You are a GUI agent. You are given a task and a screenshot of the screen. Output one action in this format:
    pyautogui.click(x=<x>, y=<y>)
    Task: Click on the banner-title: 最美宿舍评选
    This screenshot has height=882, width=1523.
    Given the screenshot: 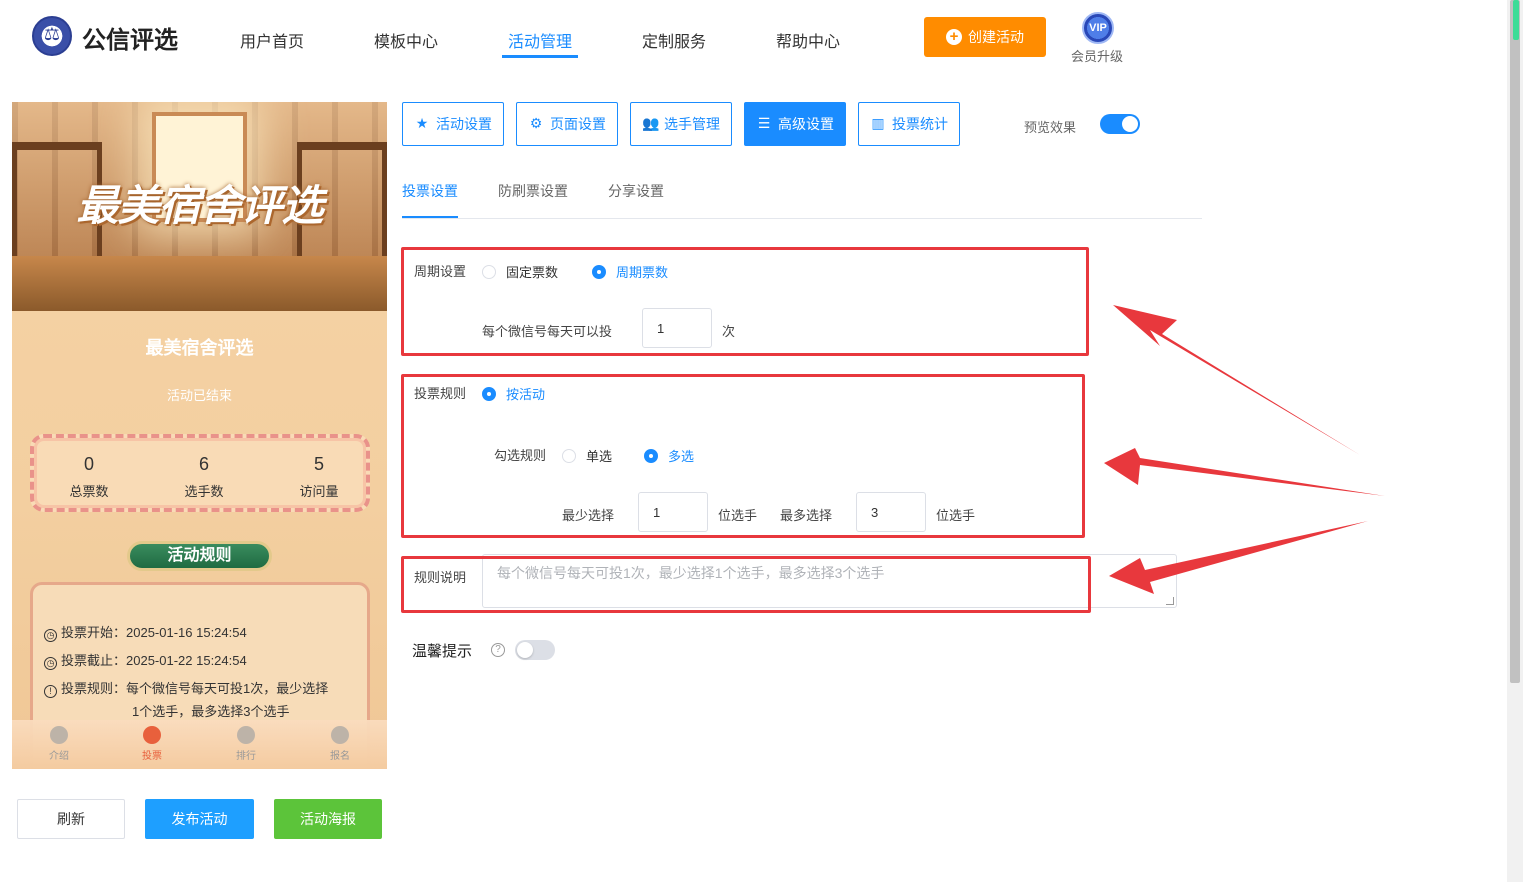 What is the action you would take?
    pyautogui.click(x=199, y=205)
    